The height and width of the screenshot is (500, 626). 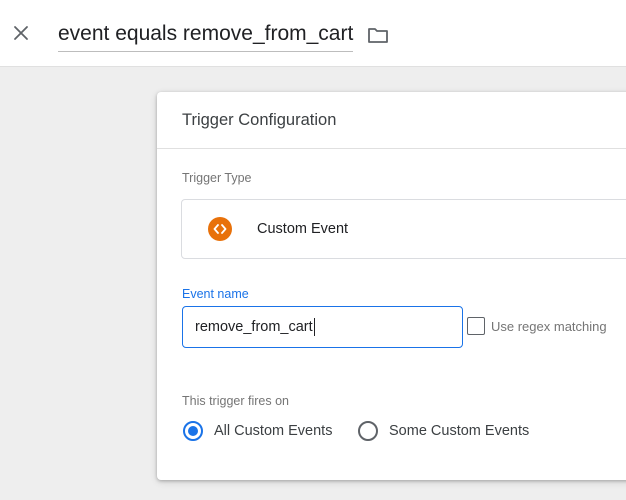 I want to click on card-title: Trigger Configuration, so click(x=259, y=119).